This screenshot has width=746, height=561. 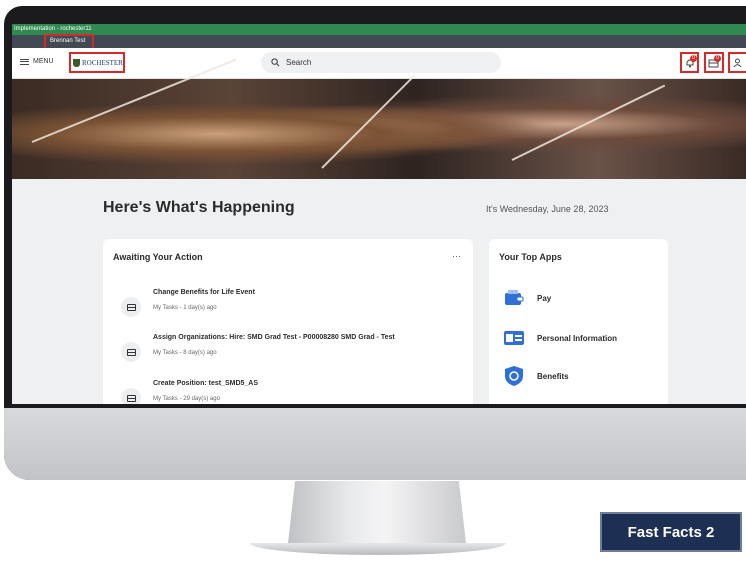 What do you see at coordinates (379, 42) in the screenshot?
I see `user-bar: Brennan Test` at bounding box center [379, 42].